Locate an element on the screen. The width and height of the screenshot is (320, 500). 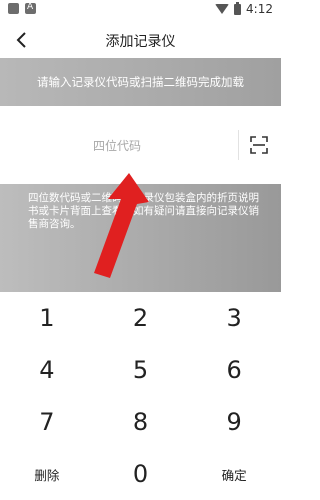
code-input-row is located at coordinates (140, 145).